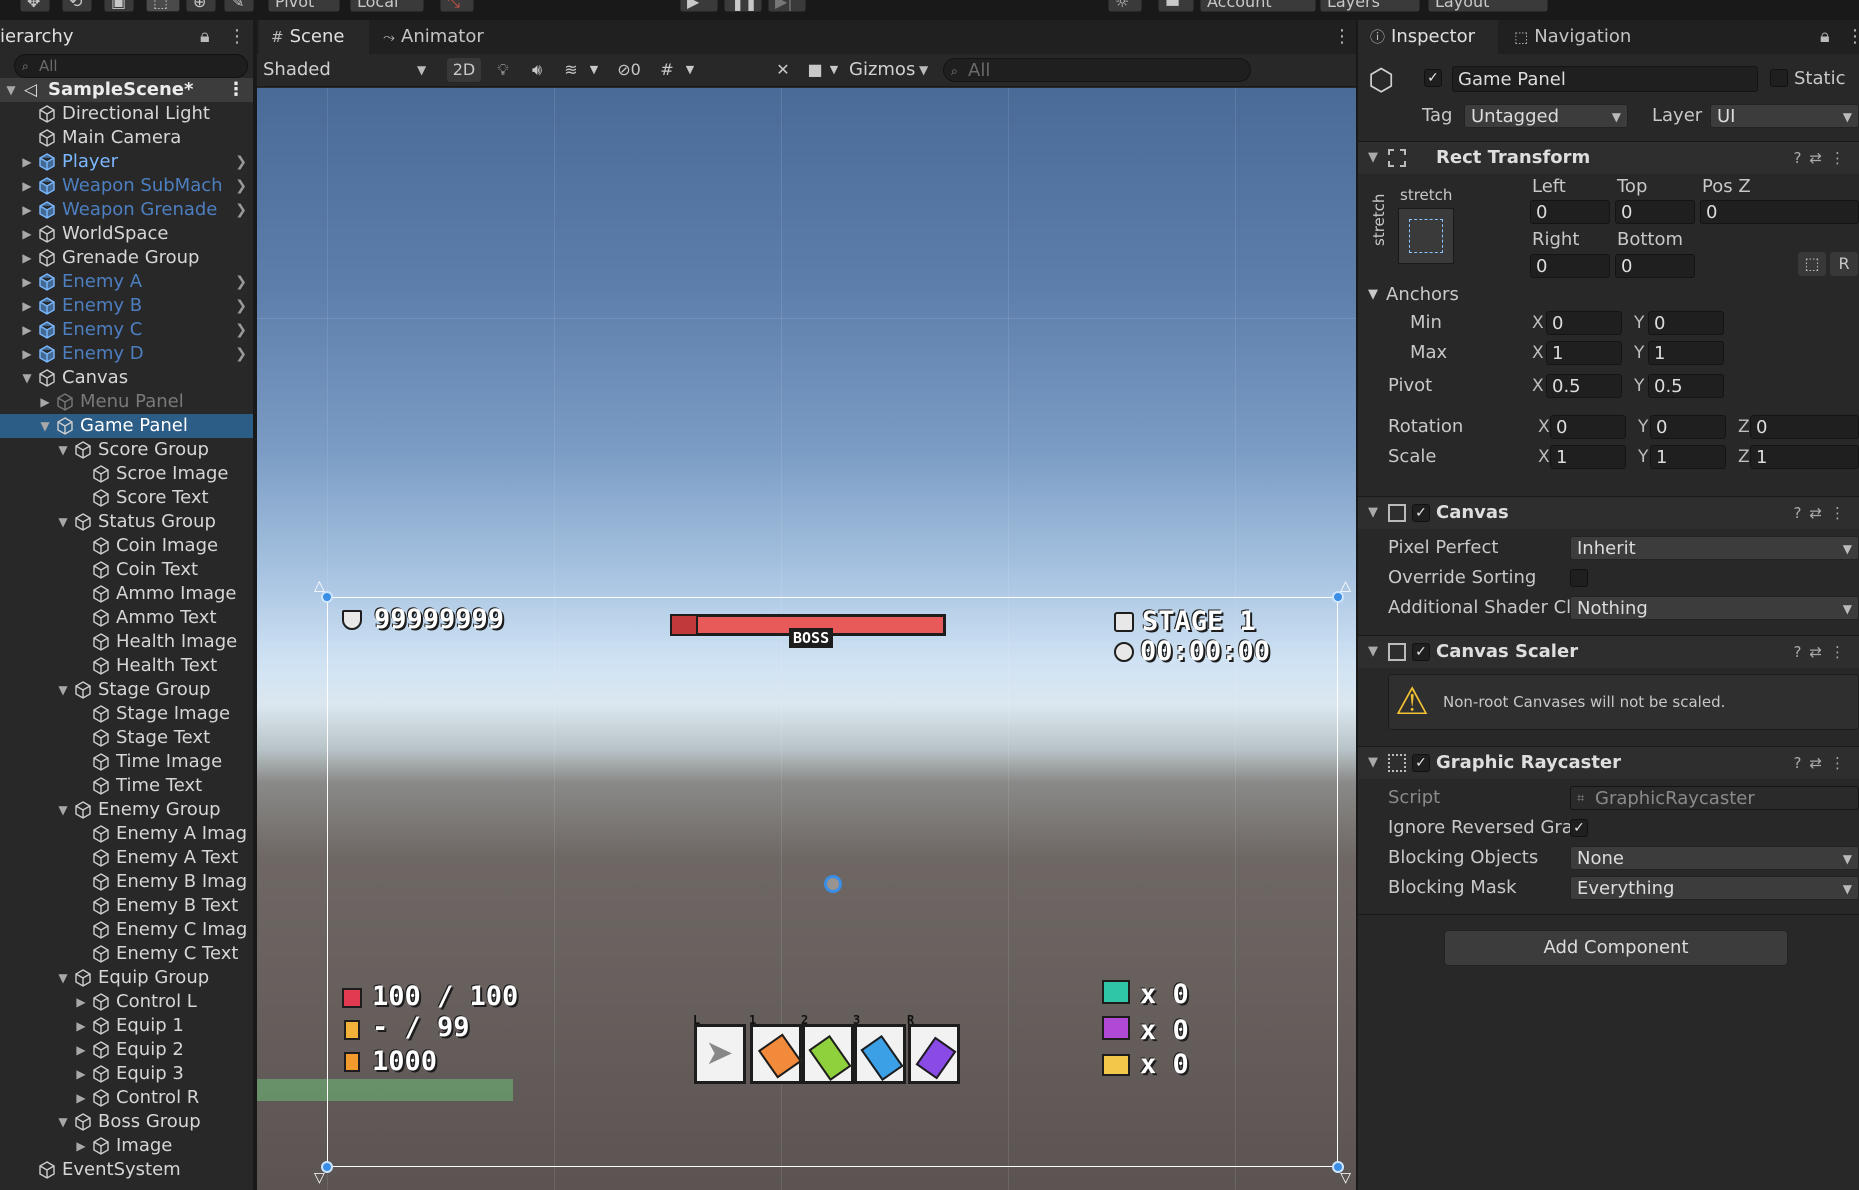 This screenshot has width=1859, height=1190. I want to click on hierarchy-item: Health Text, so click(126, 666).